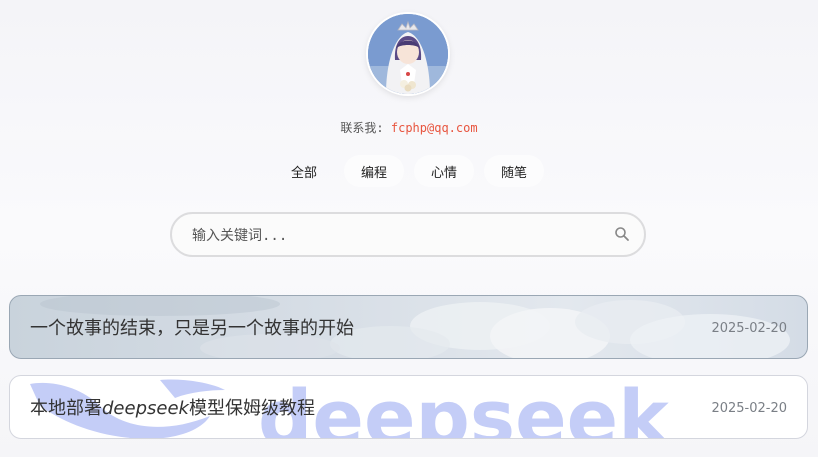  Describe the element at coordinates (362, 128) in the screenshot. I see `contact-label: 联系我:` at that location.